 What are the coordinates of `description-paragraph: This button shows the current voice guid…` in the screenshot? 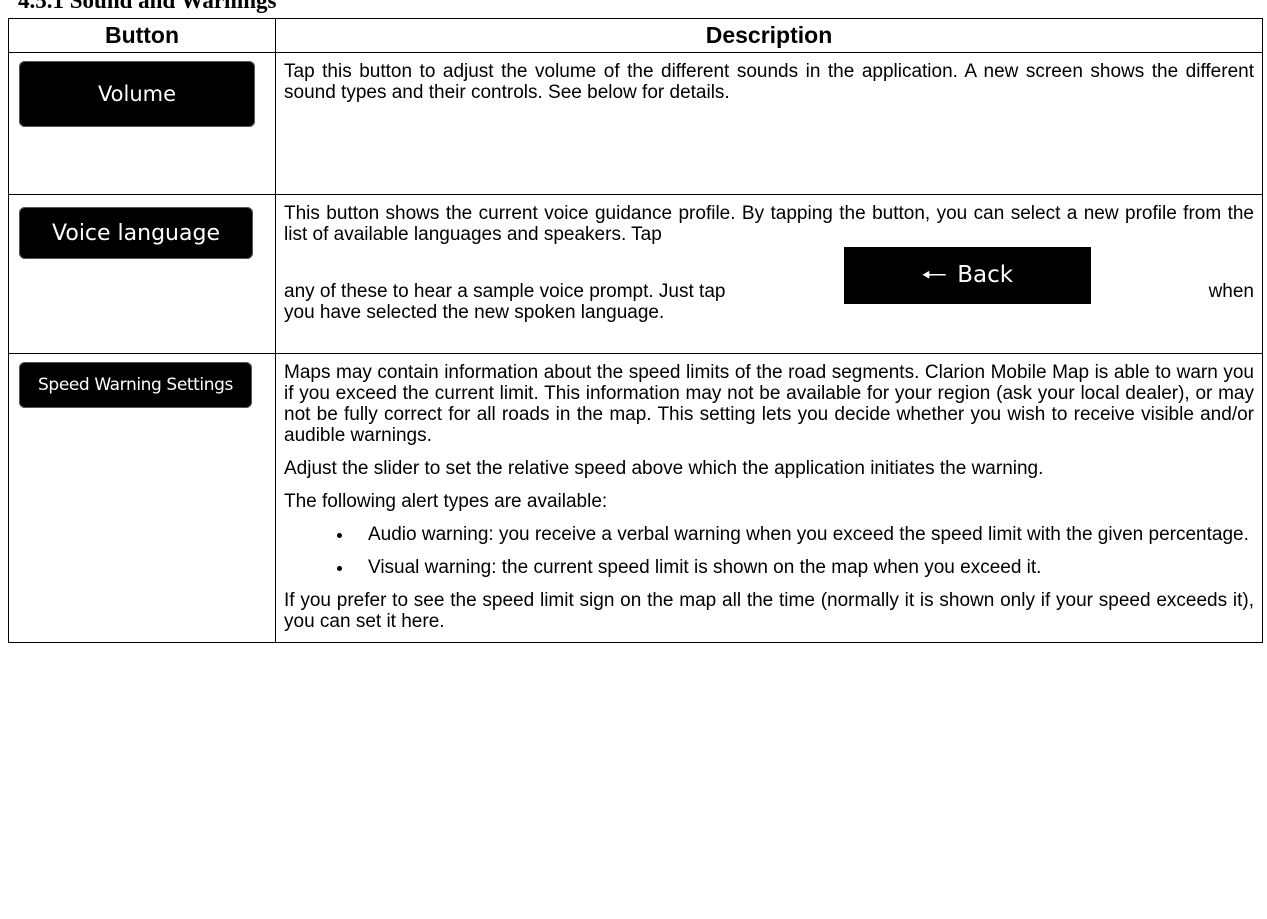 It's located at (769, 263).